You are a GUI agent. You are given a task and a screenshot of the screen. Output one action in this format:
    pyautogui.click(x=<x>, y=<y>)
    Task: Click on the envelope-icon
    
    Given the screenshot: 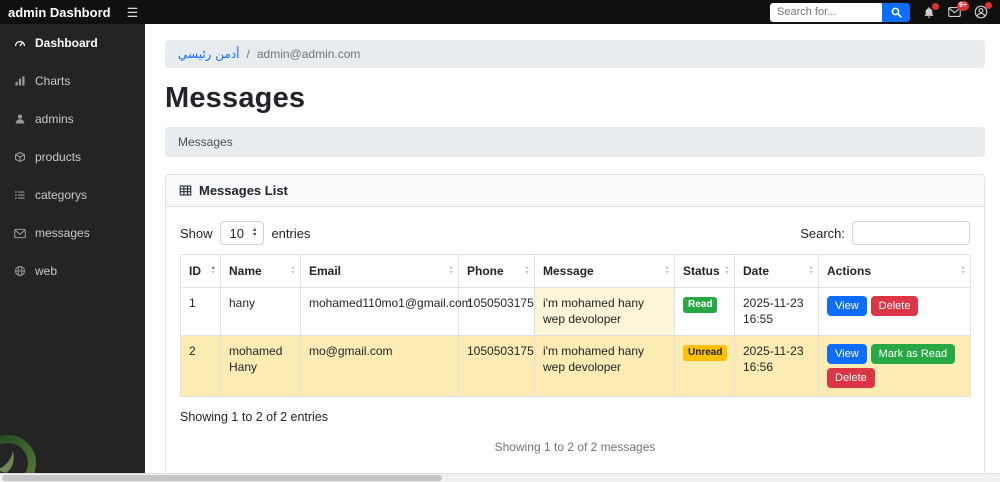 What is the action you would take?
    pyautogui.click(x=20, y=233)
    